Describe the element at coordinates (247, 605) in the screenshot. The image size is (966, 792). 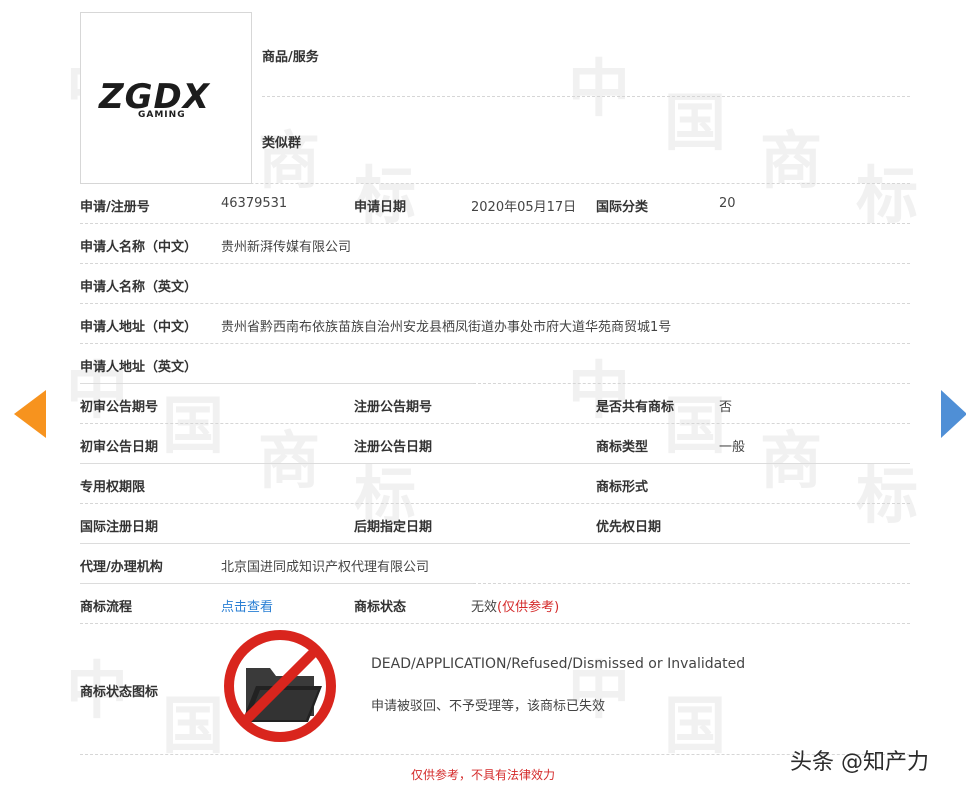
I see `process-view-link: 点击查看` at that location.